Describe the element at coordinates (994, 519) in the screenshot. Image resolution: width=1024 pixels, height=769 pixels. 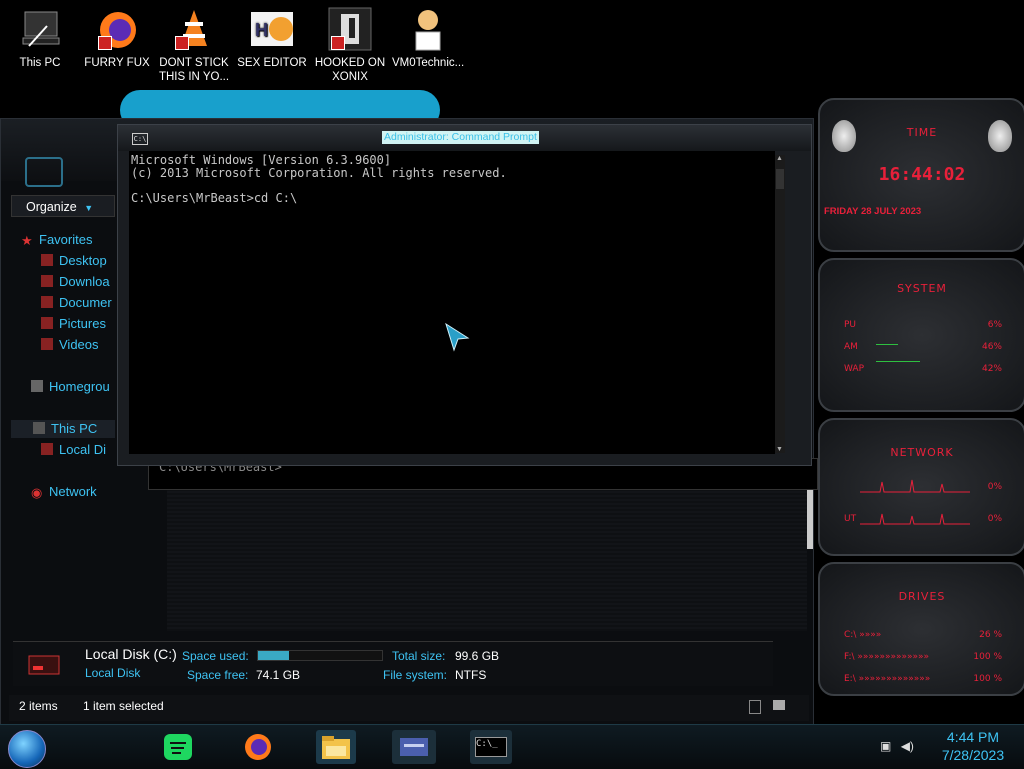
I see `row-value: 0%` at that location.